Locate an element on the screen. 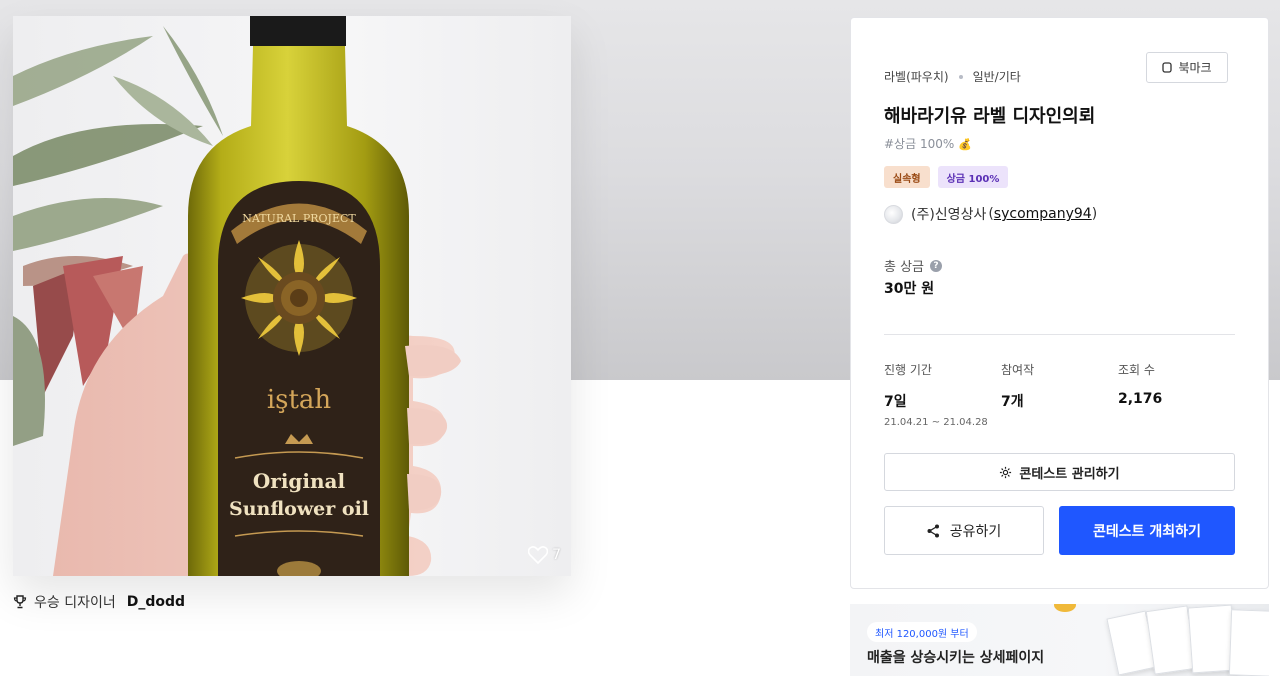  category-secondary: 일반/기타 is located at coordinates (997, 76).